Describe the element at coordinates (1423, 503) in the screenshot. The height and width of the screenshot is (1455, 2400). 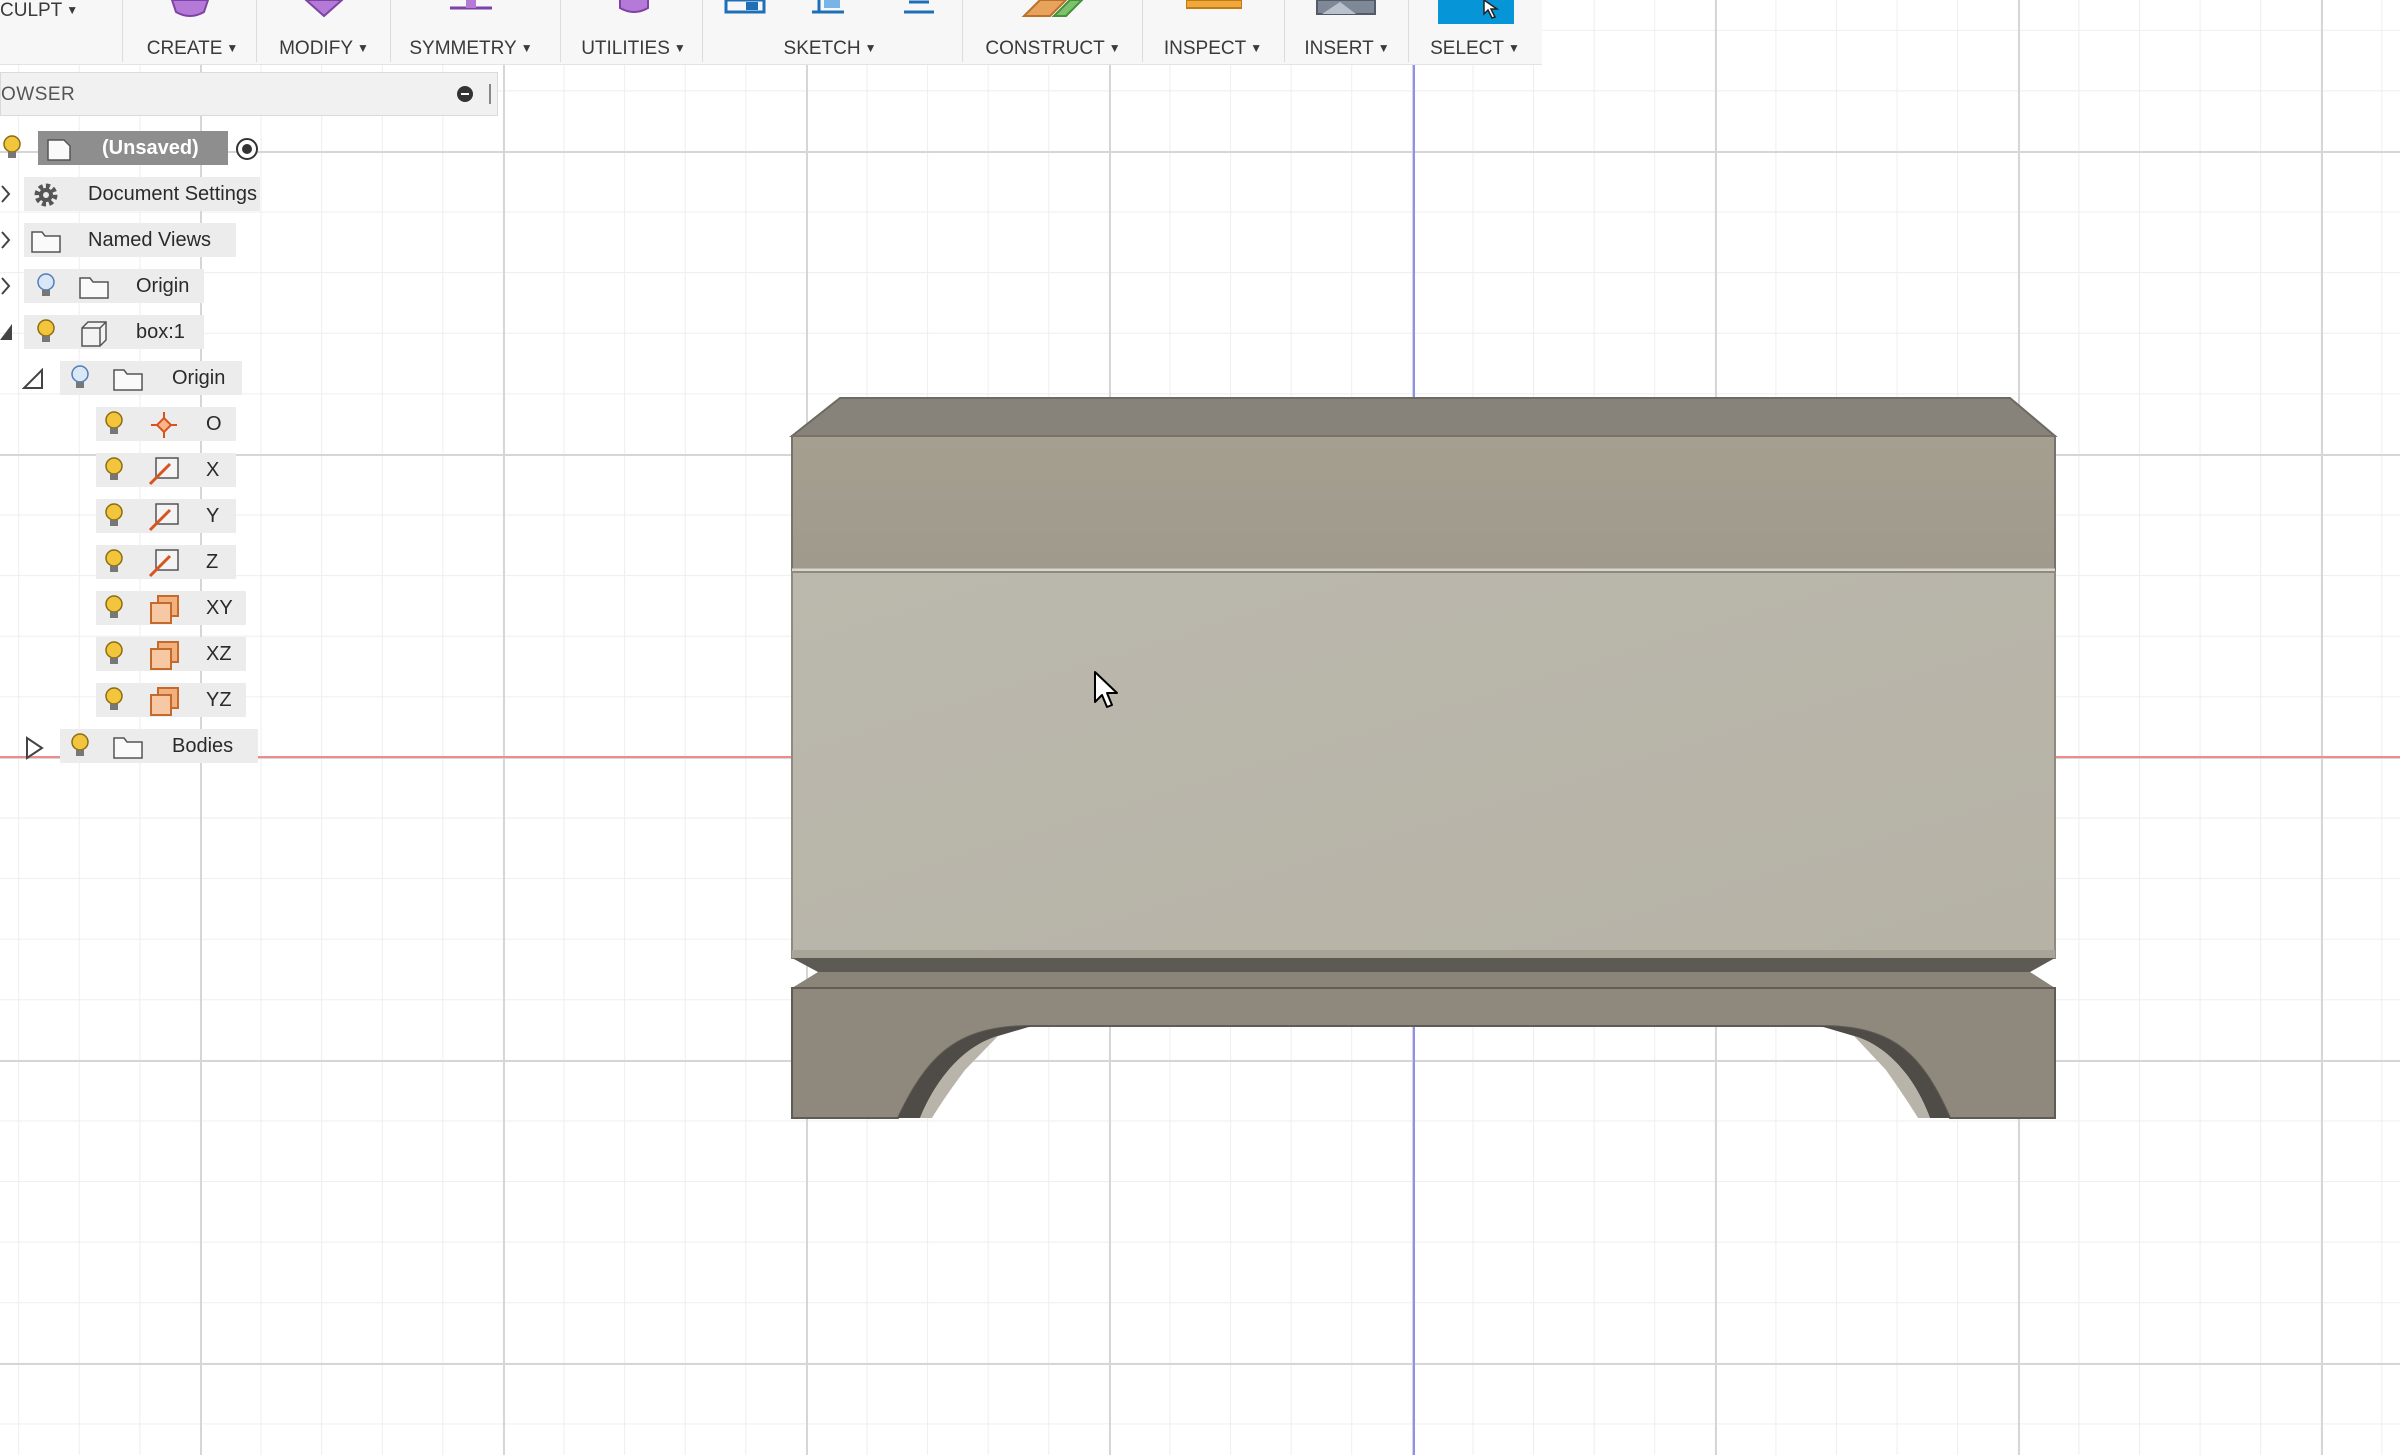
I see `lid-front-face` at that location.